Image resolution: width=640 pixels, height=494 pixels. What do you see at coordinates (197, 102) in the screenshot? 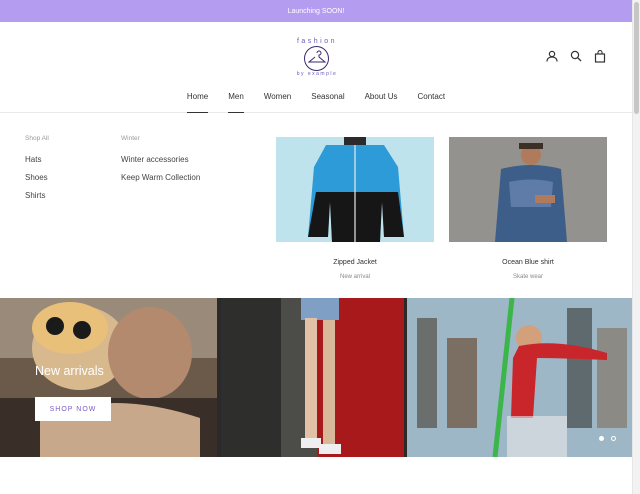
I see `nav-home: Home` at bounding box center [197, 102].